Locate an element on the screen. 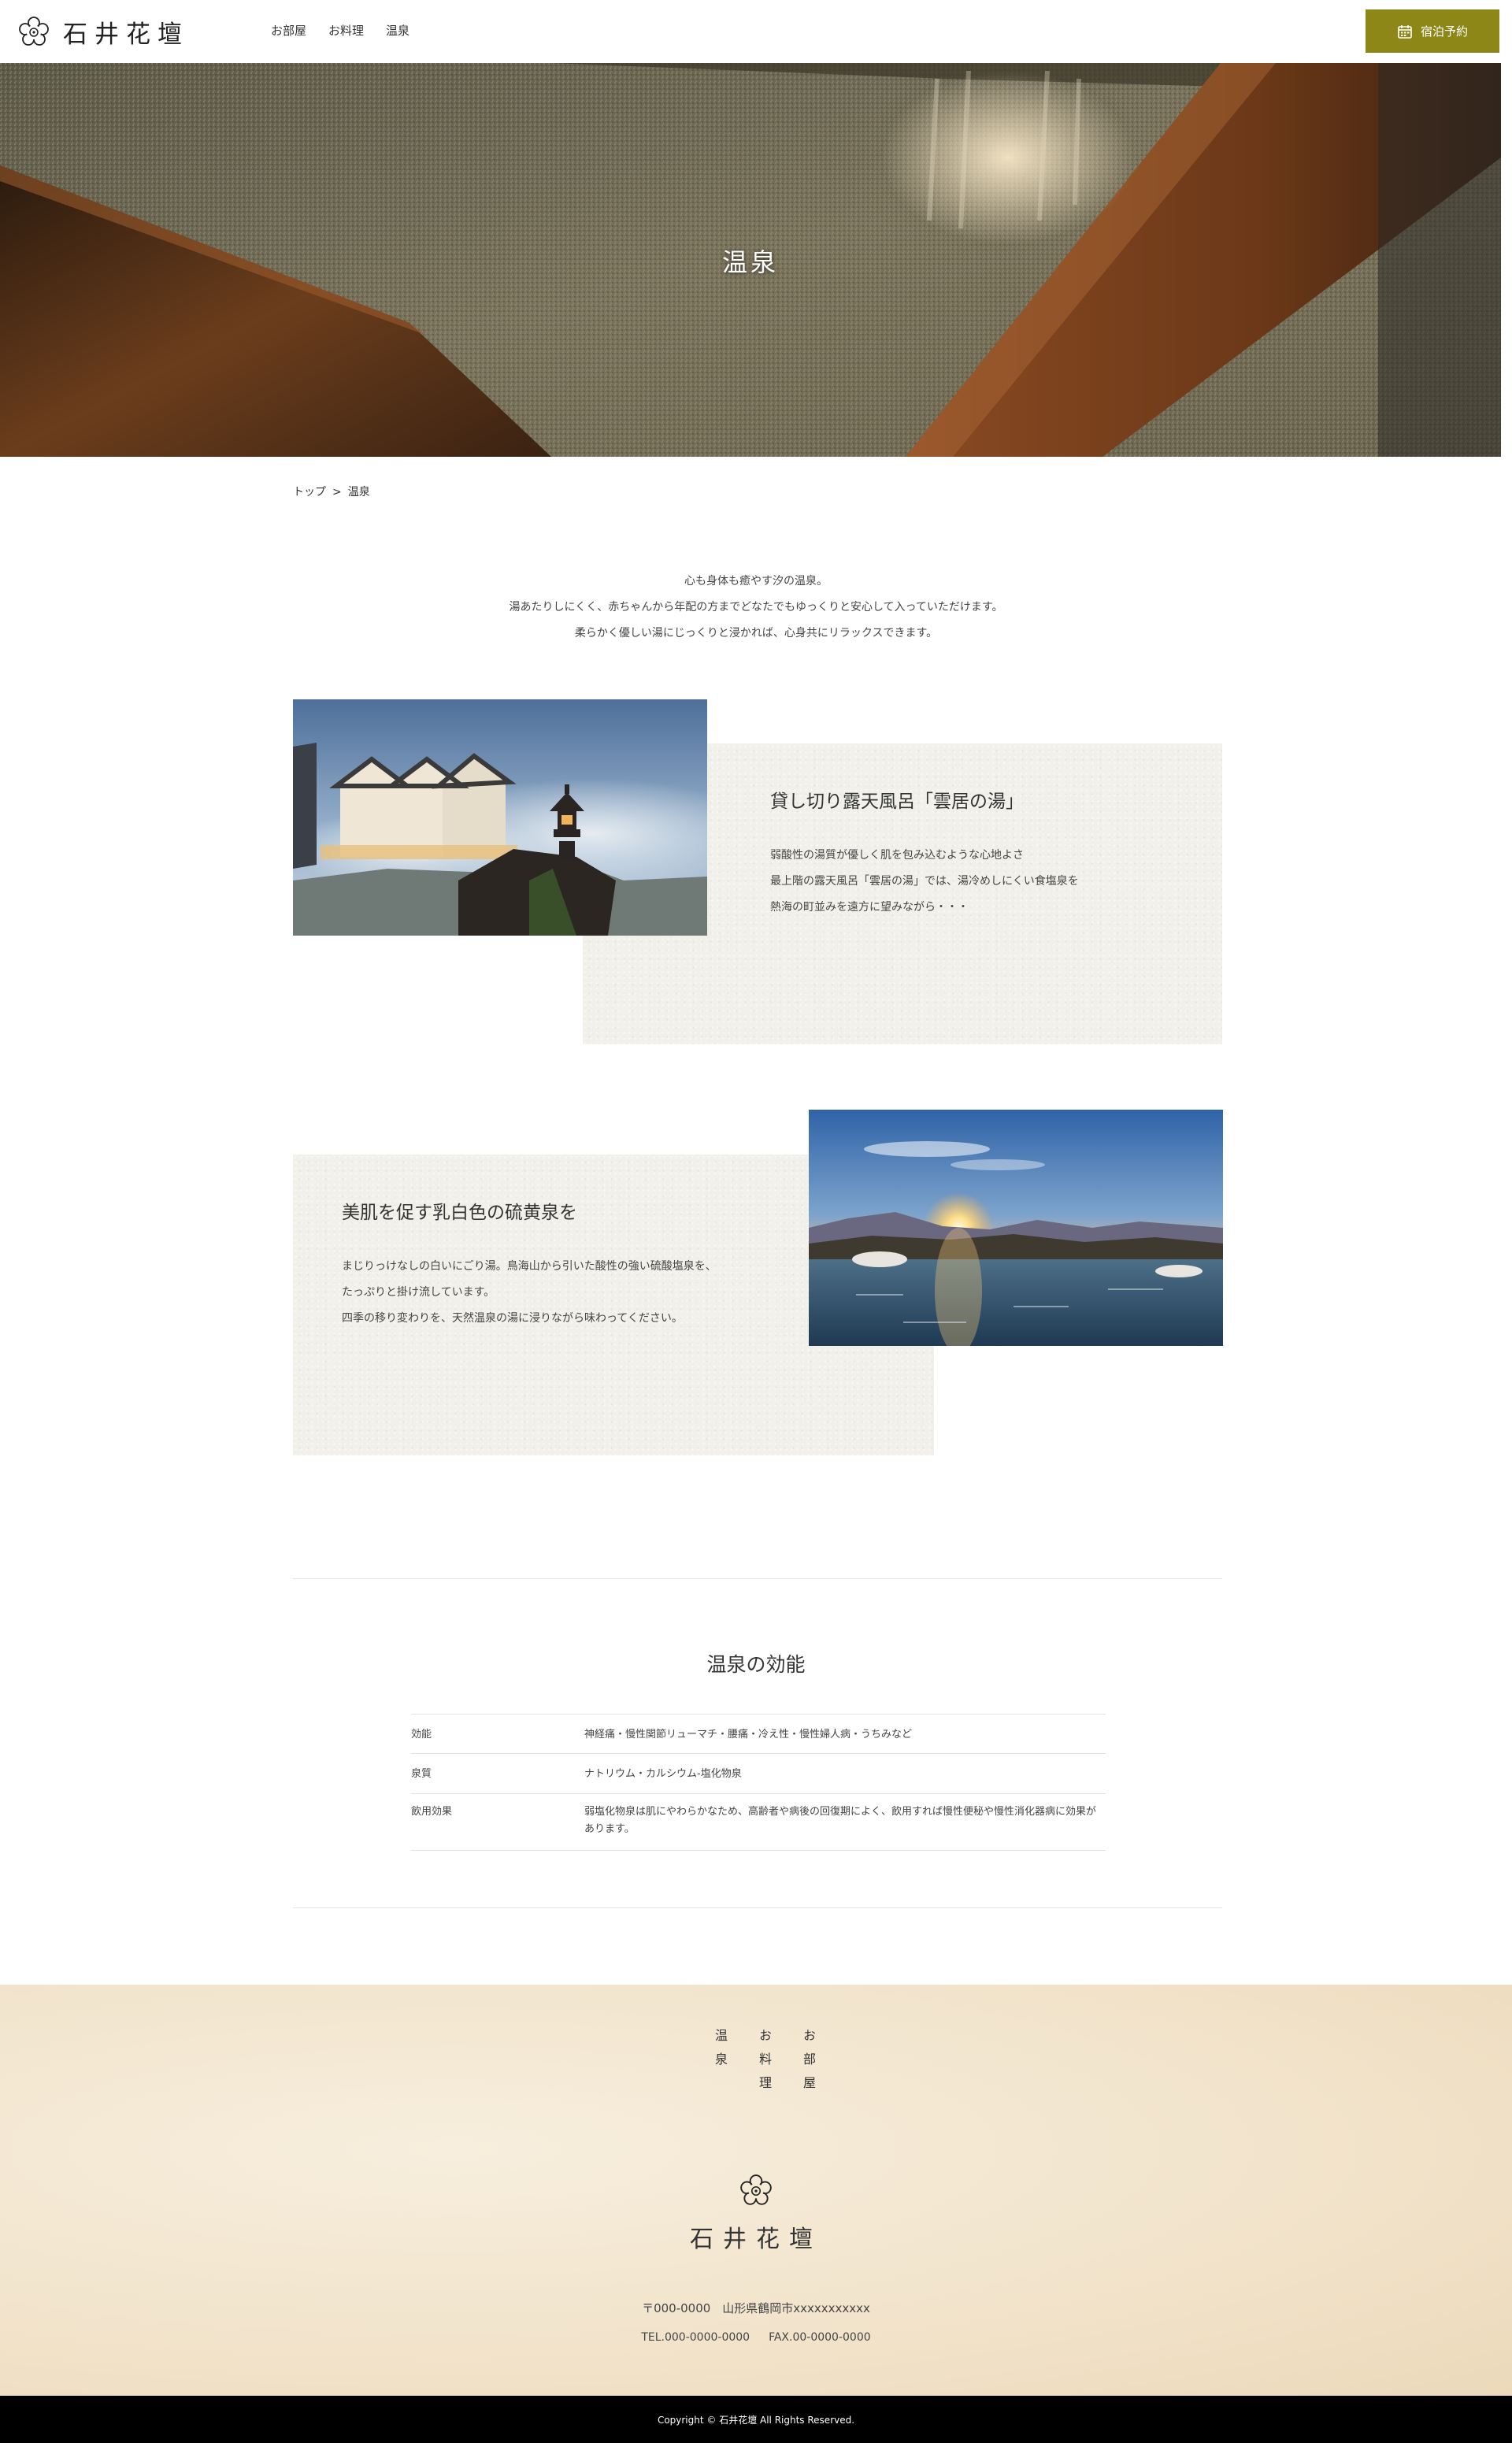 The image size is (1512, 2443). footer-nav-hot-spring: 温泉 is located at coordinates (719, 2064).